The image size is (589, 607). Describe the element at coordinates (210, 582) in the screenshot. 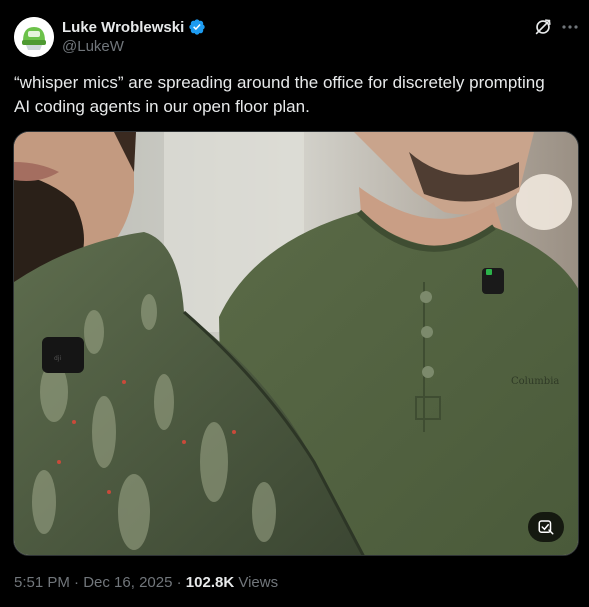

I see `views-count: 102.8K` at that location.